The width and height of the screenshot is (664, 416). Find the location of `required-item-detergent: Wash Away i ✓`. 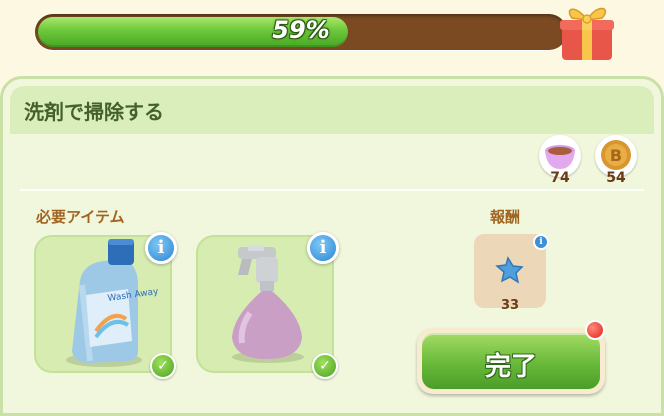

required-item-detergent: Wash Away i ✓ is located at coordinates (105, 305).